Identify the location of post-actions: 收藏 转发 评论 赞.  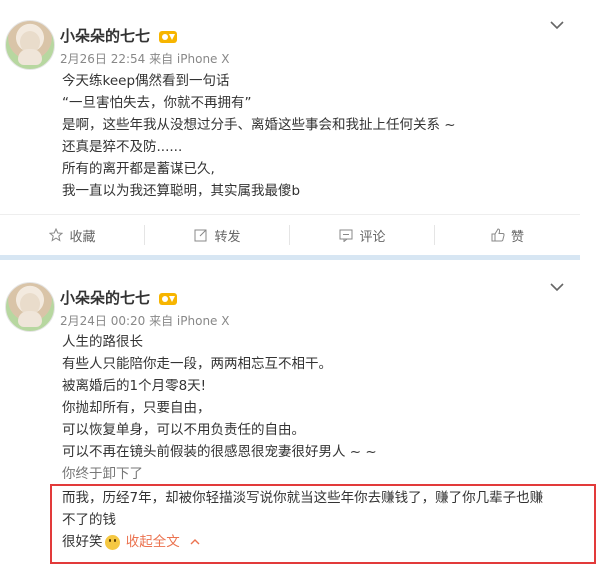
(290, 234).